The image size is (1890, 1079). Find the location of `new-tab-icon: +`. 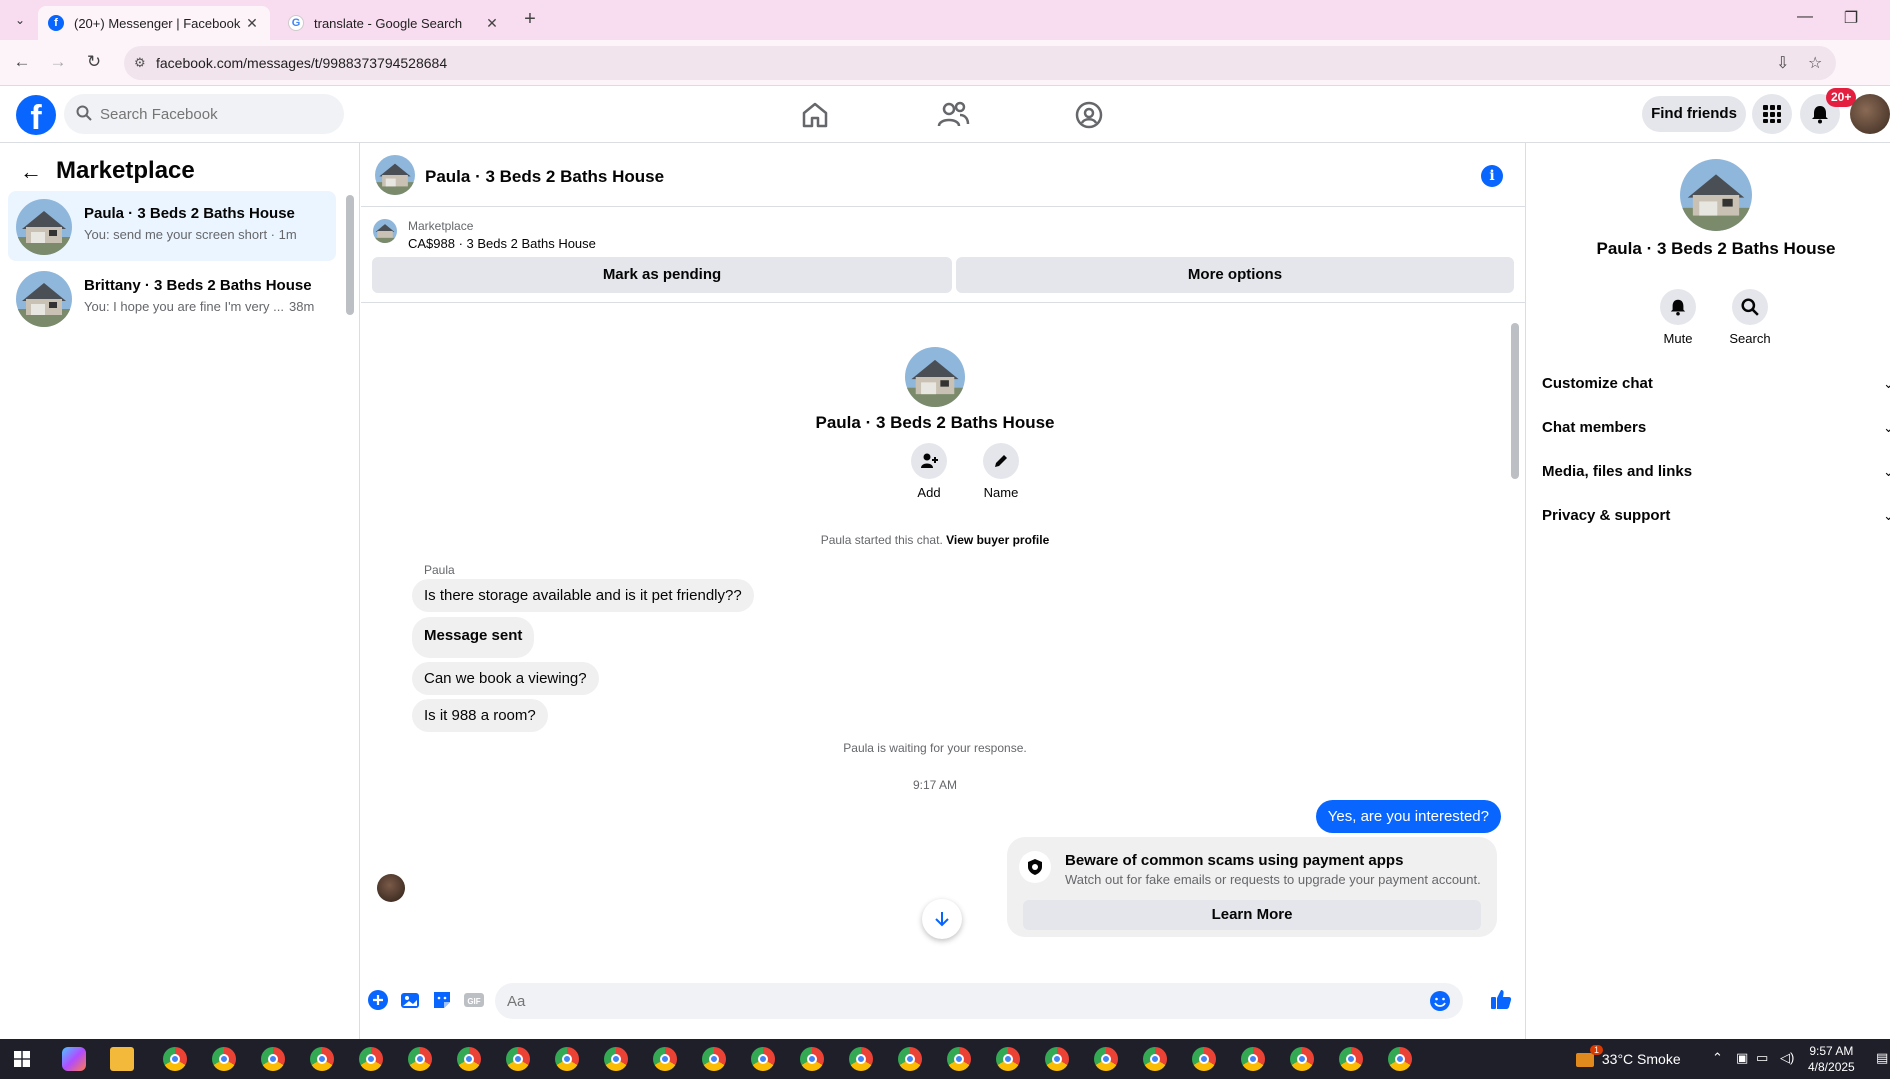

new-tab-icon: + is located at coordinates (530, 19).